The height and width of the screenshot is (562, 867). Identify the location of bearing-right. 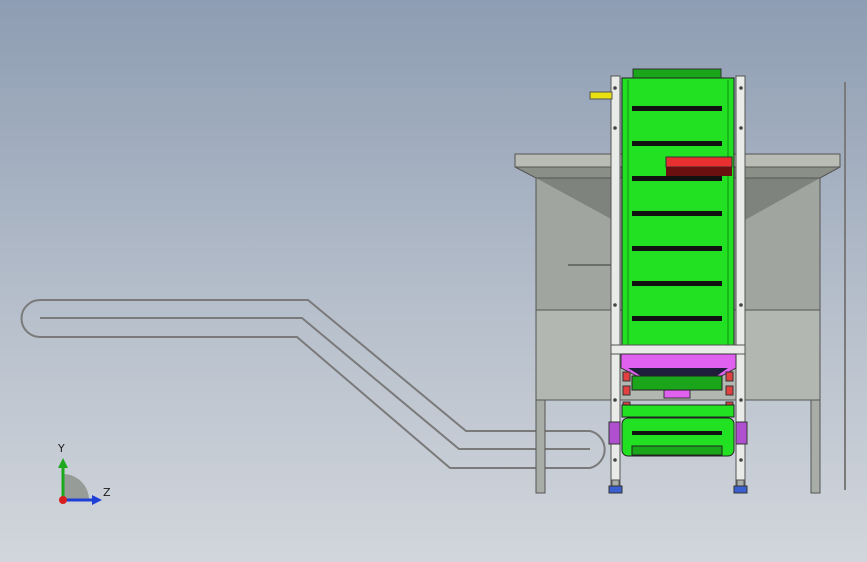
(741, 433).